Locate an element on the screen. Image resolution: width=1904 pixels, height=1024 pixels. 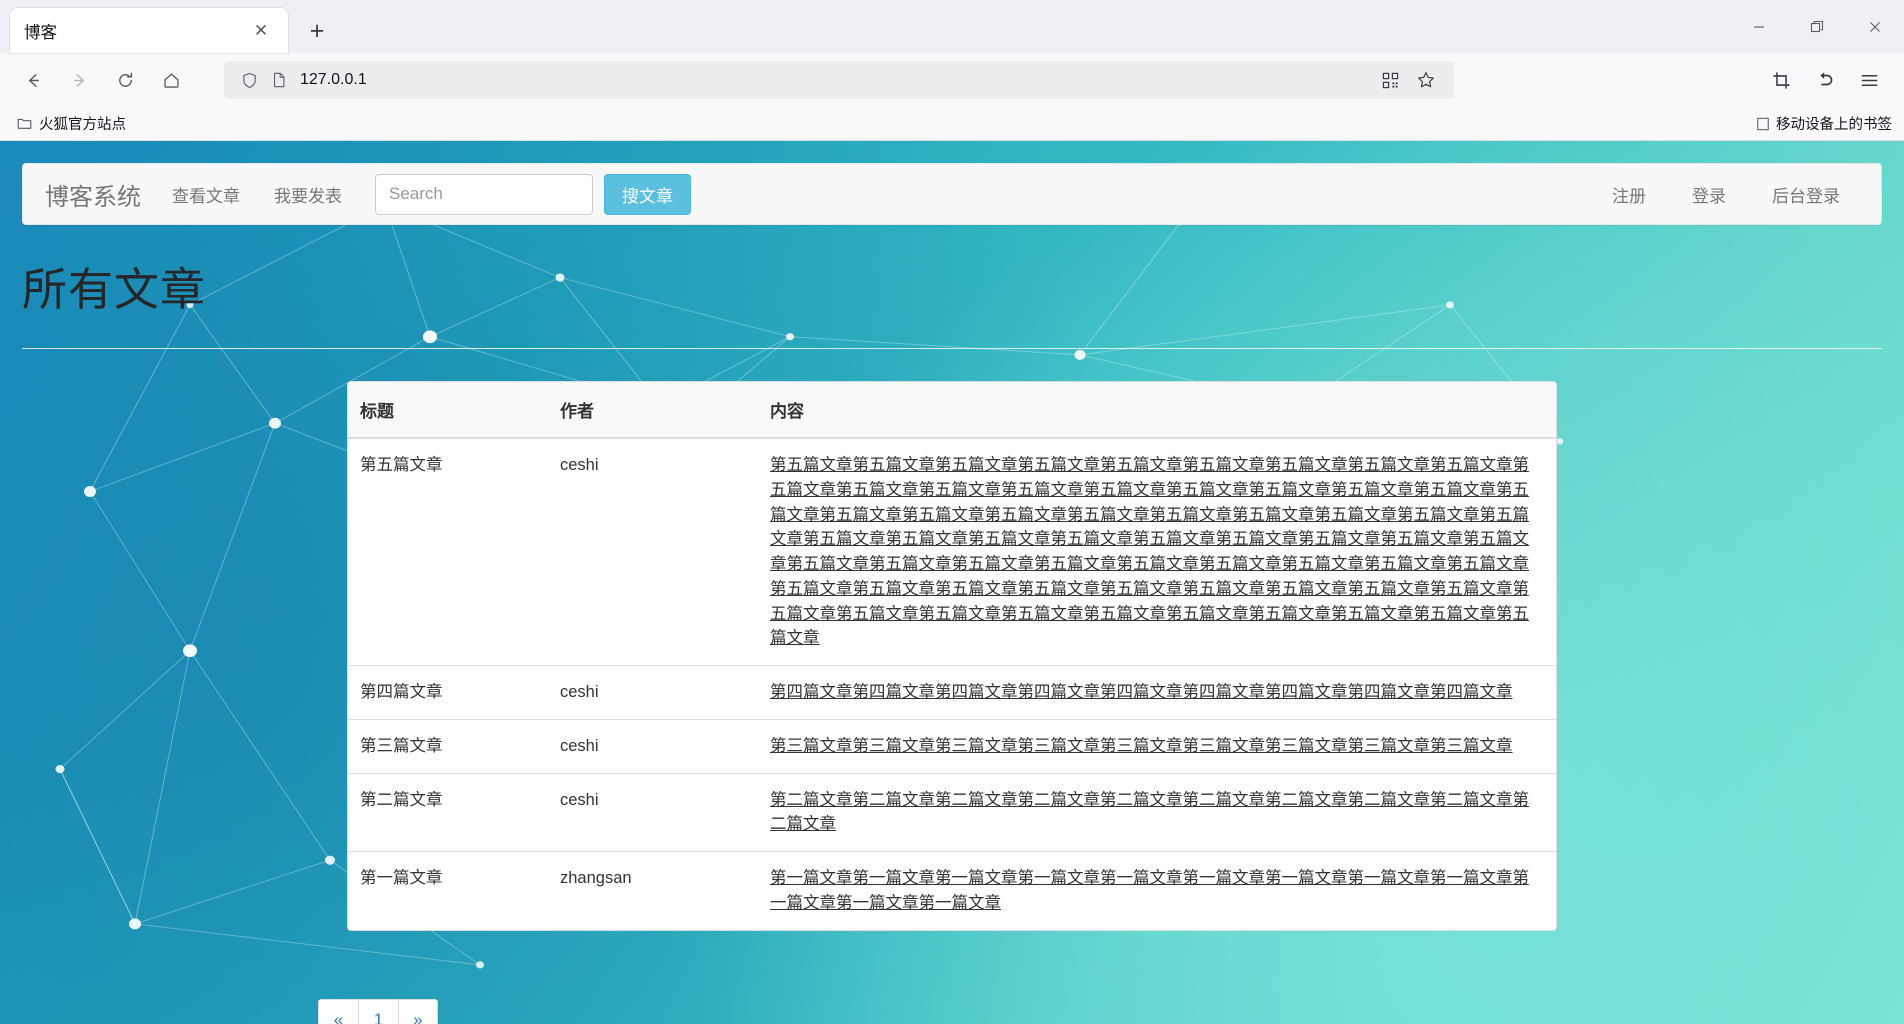
page-title: 所有文章 is located at coordinates (114, 289).